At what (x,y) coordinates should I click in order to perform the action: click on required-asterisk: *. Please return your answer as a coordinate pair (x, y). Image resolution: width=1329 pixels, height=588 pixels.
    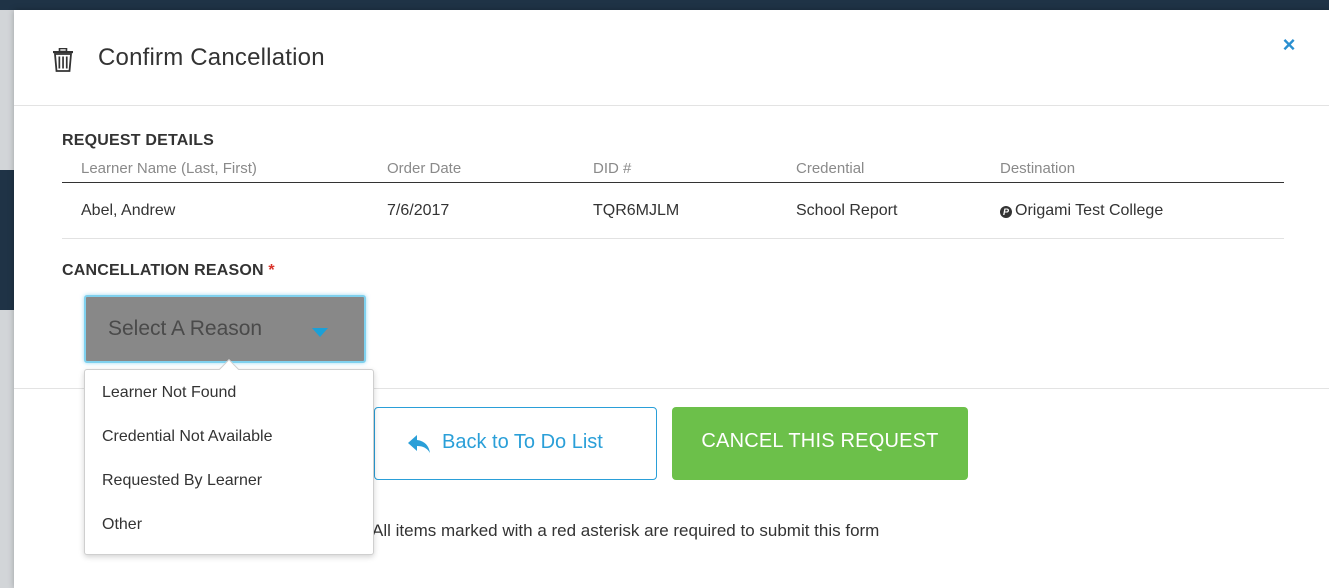
    Looking at the image, I should click on (271, 270).